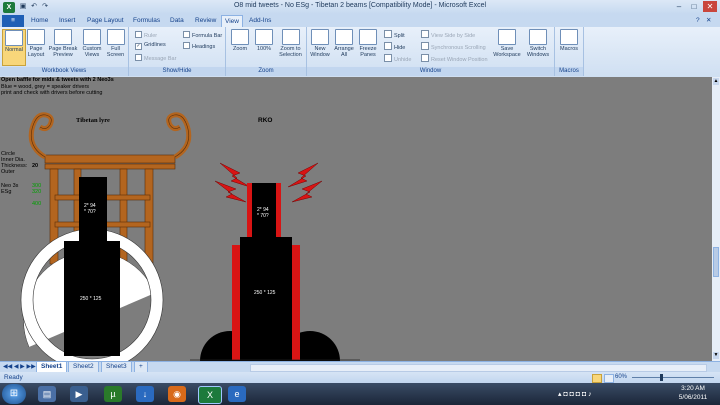  Describe the element at coordinates (716, 355) in the screenshot. I see `scroll-down-icon: ▼` at that location.